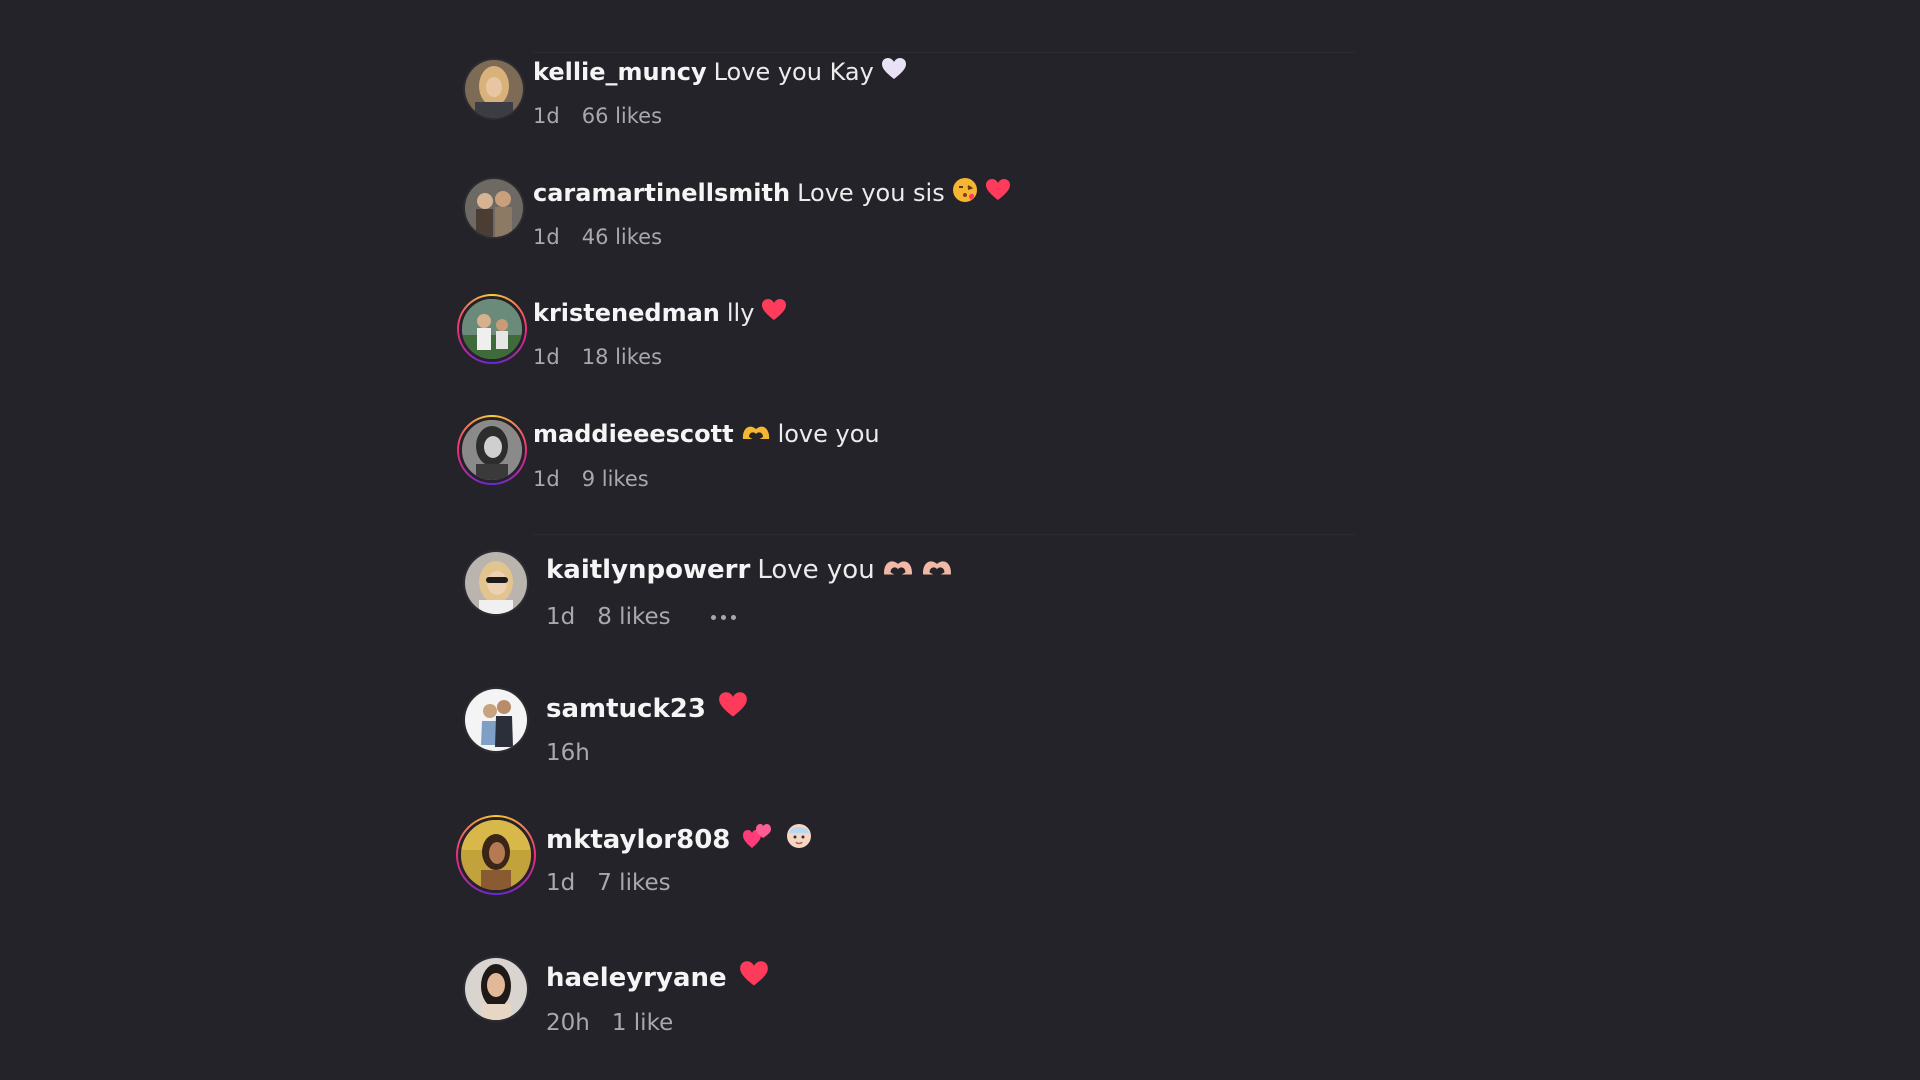 The width and height of the screenshot is (1920, 1080). Describe the element at coordinates (568, 1023) in the screenshot. I see `comment-time: 20h` at that location.